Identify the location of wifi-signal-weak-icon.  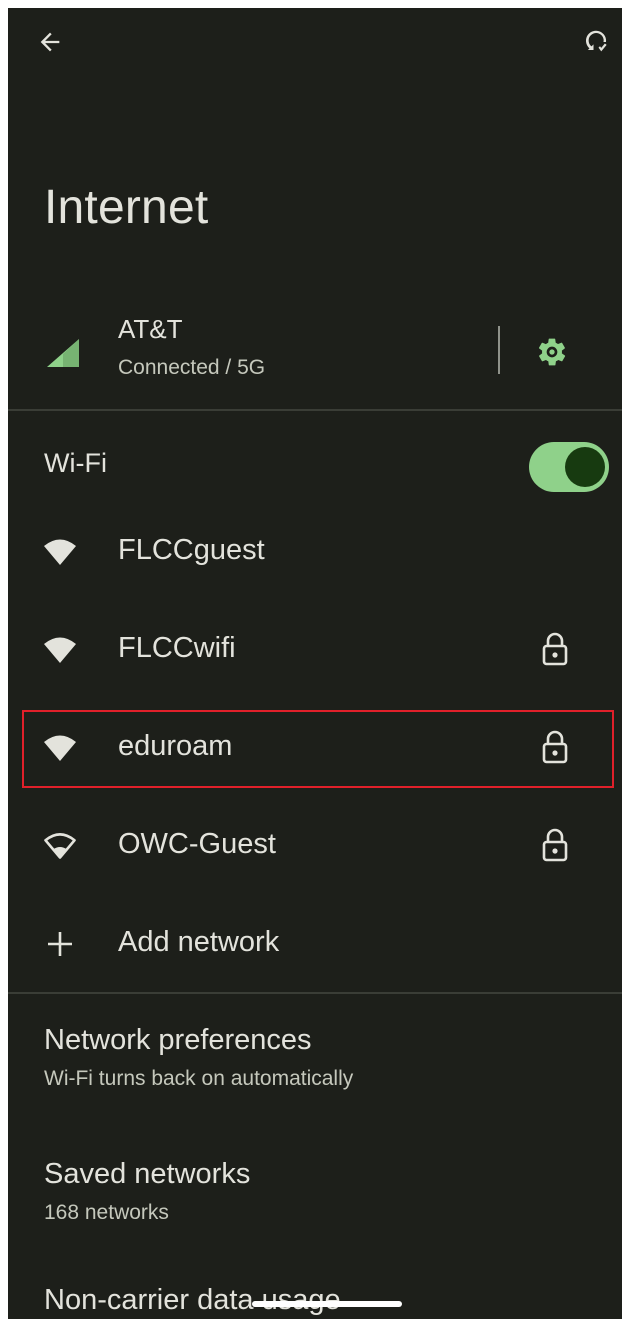
(60, 846).